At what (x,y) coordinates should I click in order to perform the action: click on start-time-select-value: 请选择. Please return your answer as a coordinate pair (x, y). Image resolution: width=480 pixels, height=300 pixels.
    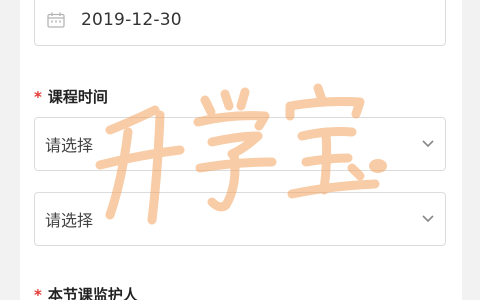
    Looking at the image, I should click on (69, 145).